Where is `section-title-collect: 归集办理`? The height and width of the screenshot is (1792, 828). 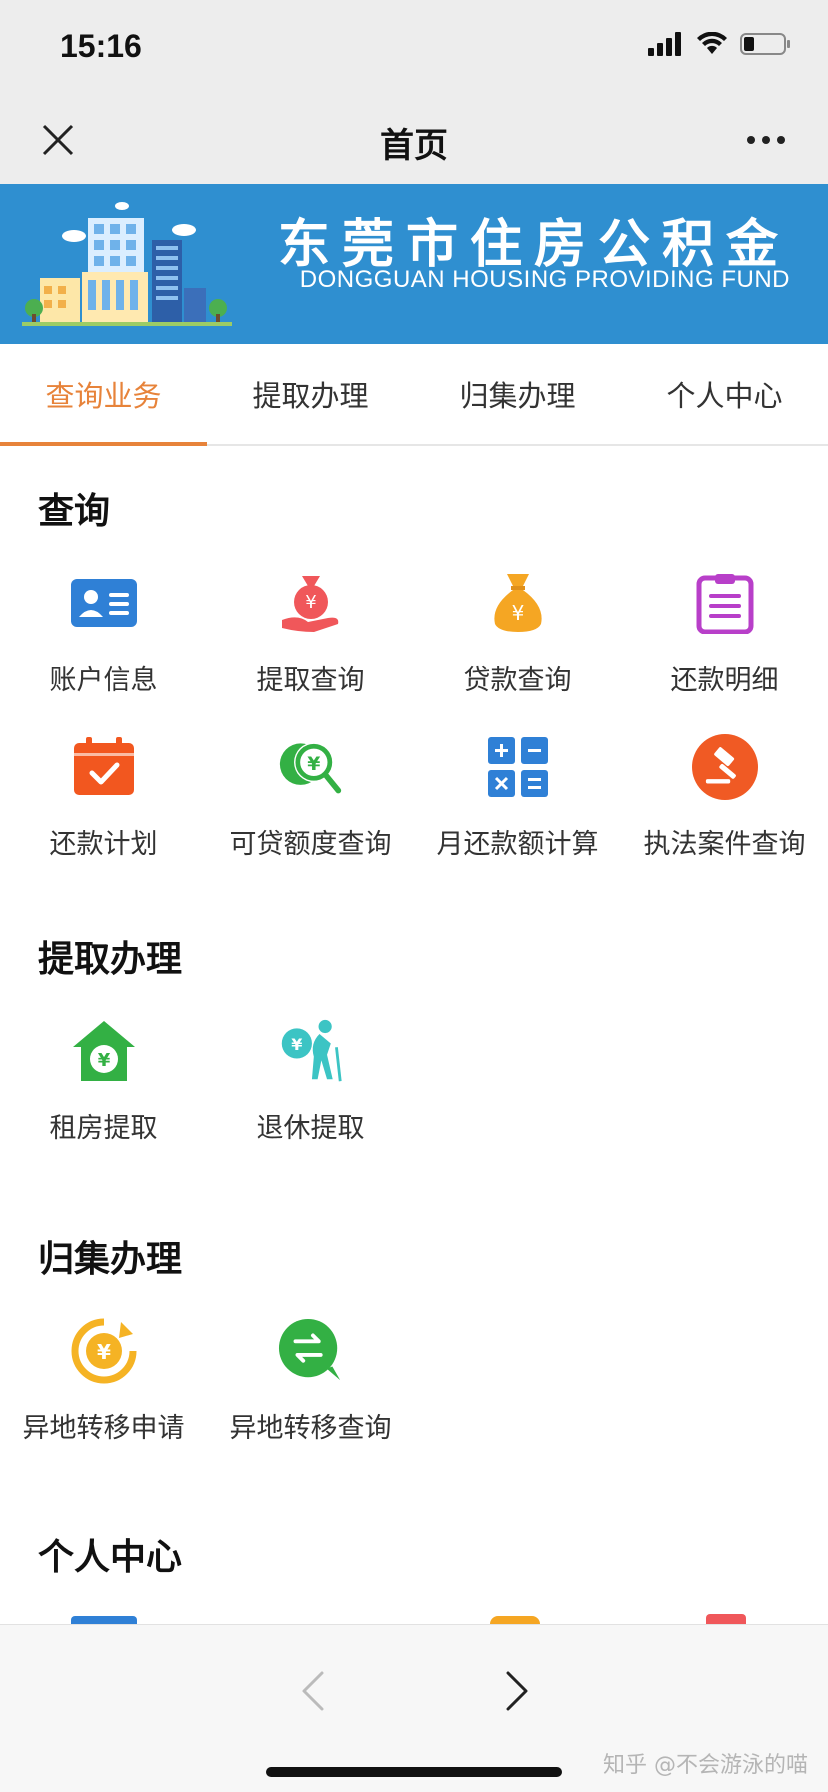 section-title-collect: 归集办理 is located at coordinates (110, 1259).